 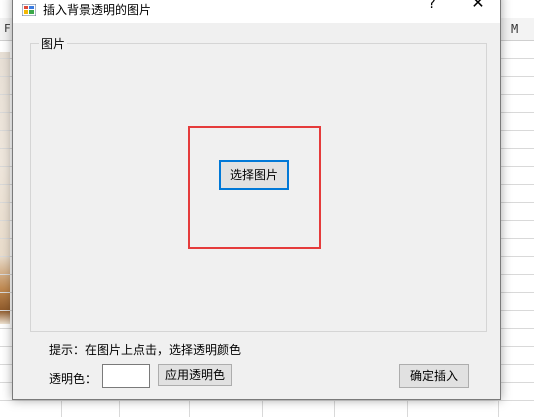 I want to click on close-button: ✕, so click(x=478, y=7).